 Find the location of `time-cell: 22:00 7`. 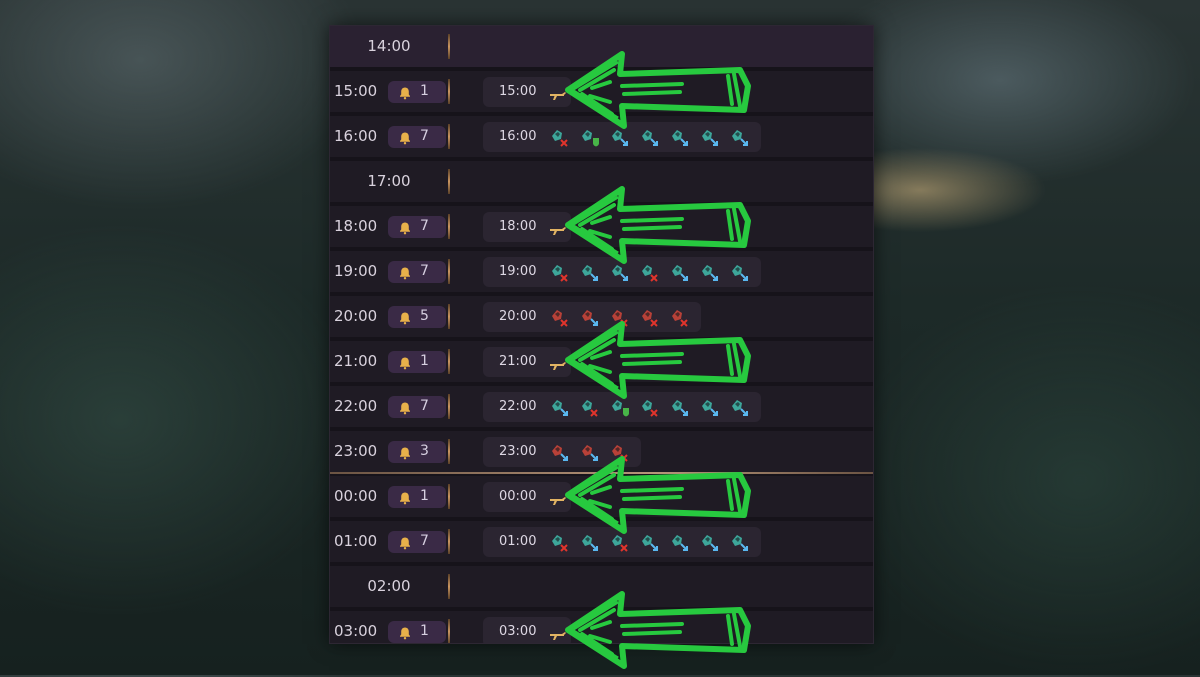

time-cell: 22:00 7 is located at coordinates (389, 406).